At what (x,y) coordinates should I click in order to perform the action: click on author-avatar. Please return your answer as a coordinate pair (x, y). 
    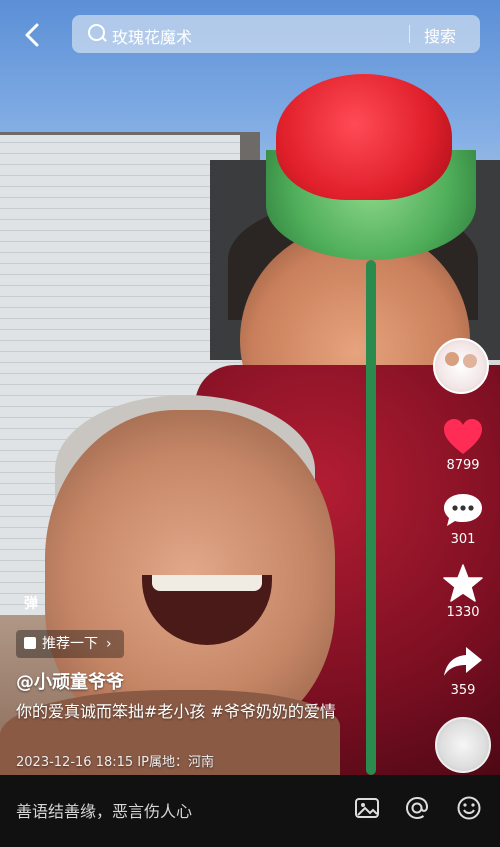
    Looking at the image, I should click on (461, 366).